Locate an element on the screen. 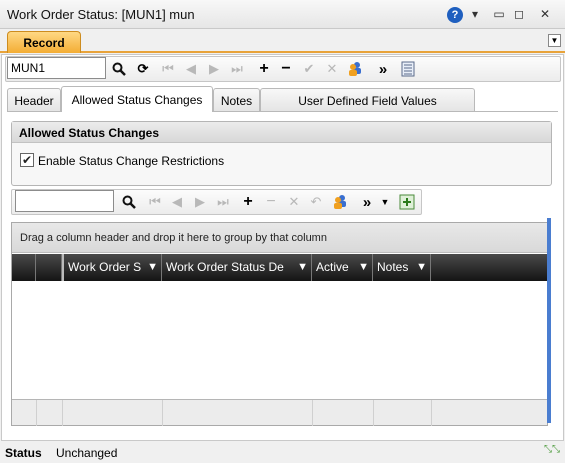 This screenshot has height=463, width=565. row-indicator-header is located at coordinates (24, 267).